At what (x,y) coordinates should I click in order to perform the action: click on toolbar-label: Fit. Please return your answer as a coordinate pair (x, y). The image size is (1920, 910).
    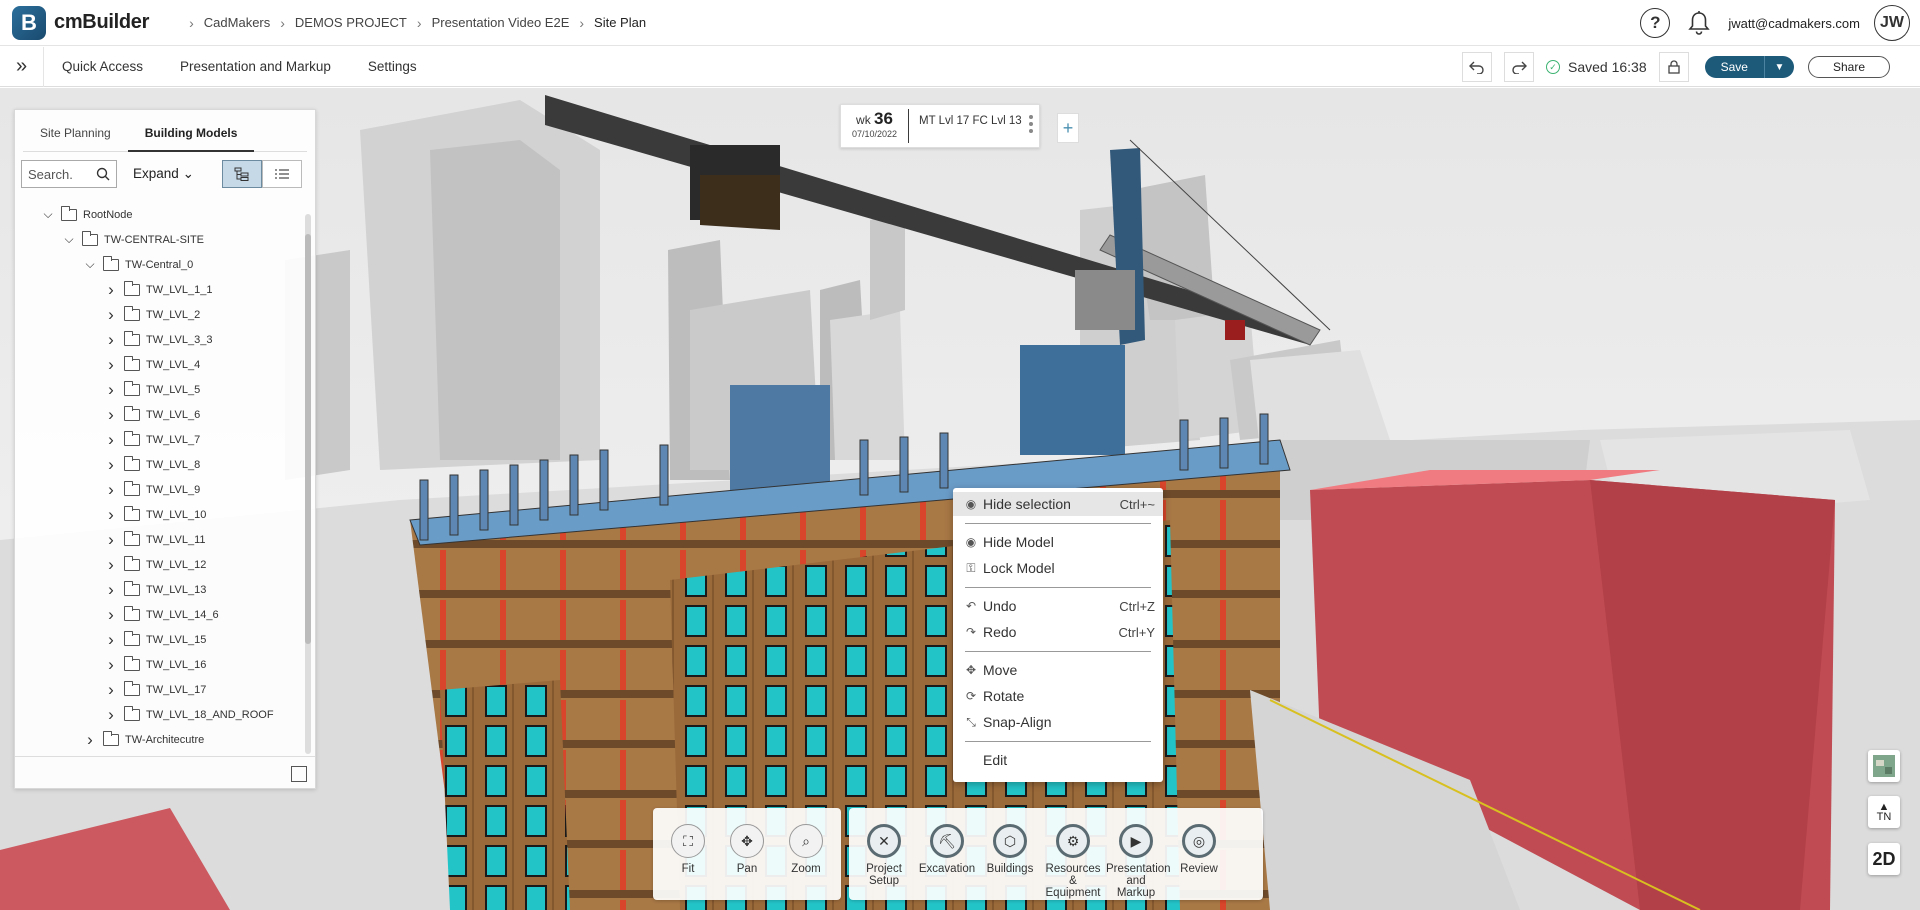
    Looking at the image, I should click on (688, 869).